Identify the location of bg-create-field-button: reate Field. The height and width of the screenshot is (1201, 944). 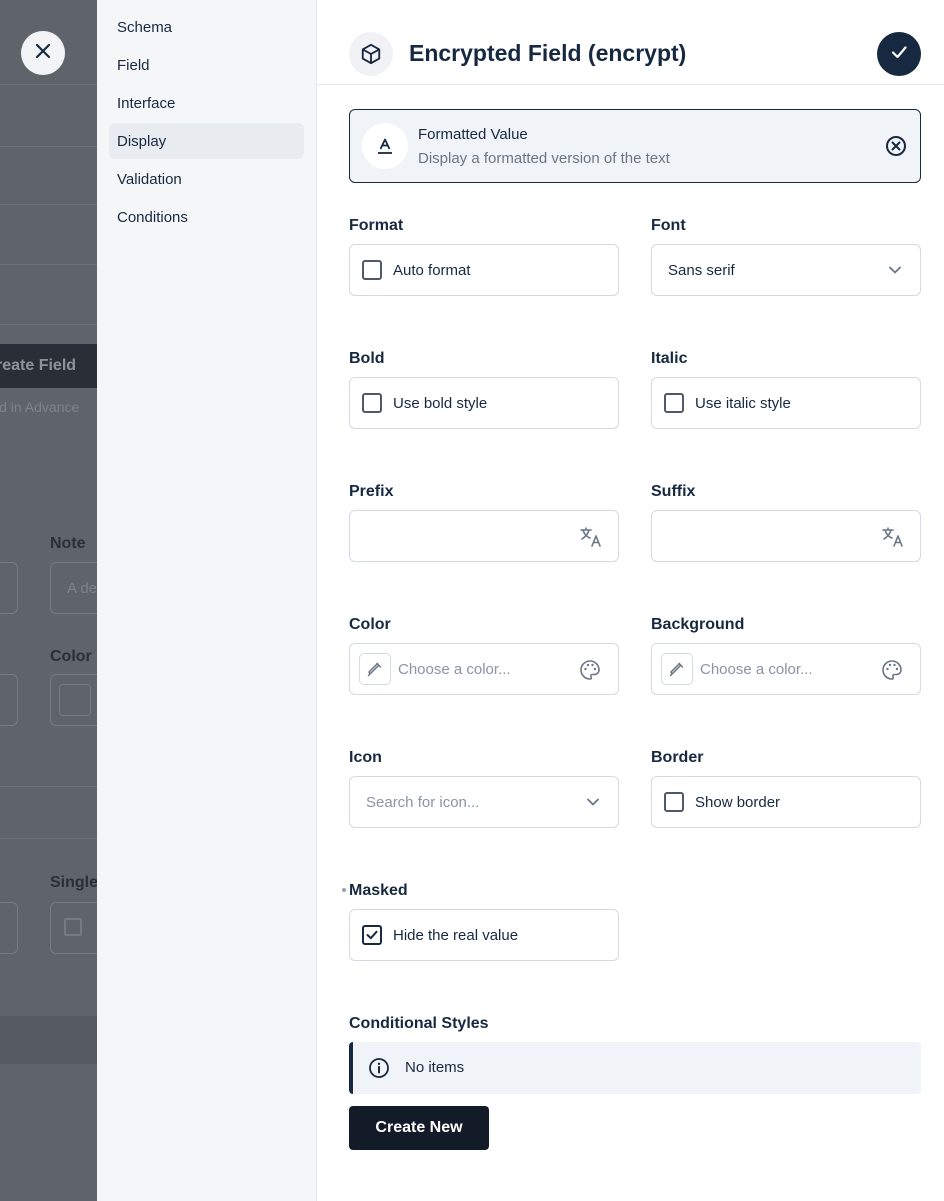
(48, 366).